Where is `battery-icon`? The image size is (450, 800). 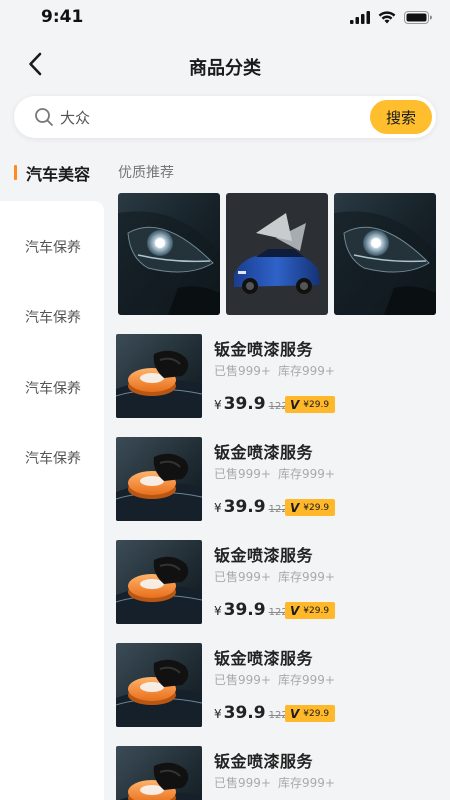 battery-icon is located at coordinates (418, 18).